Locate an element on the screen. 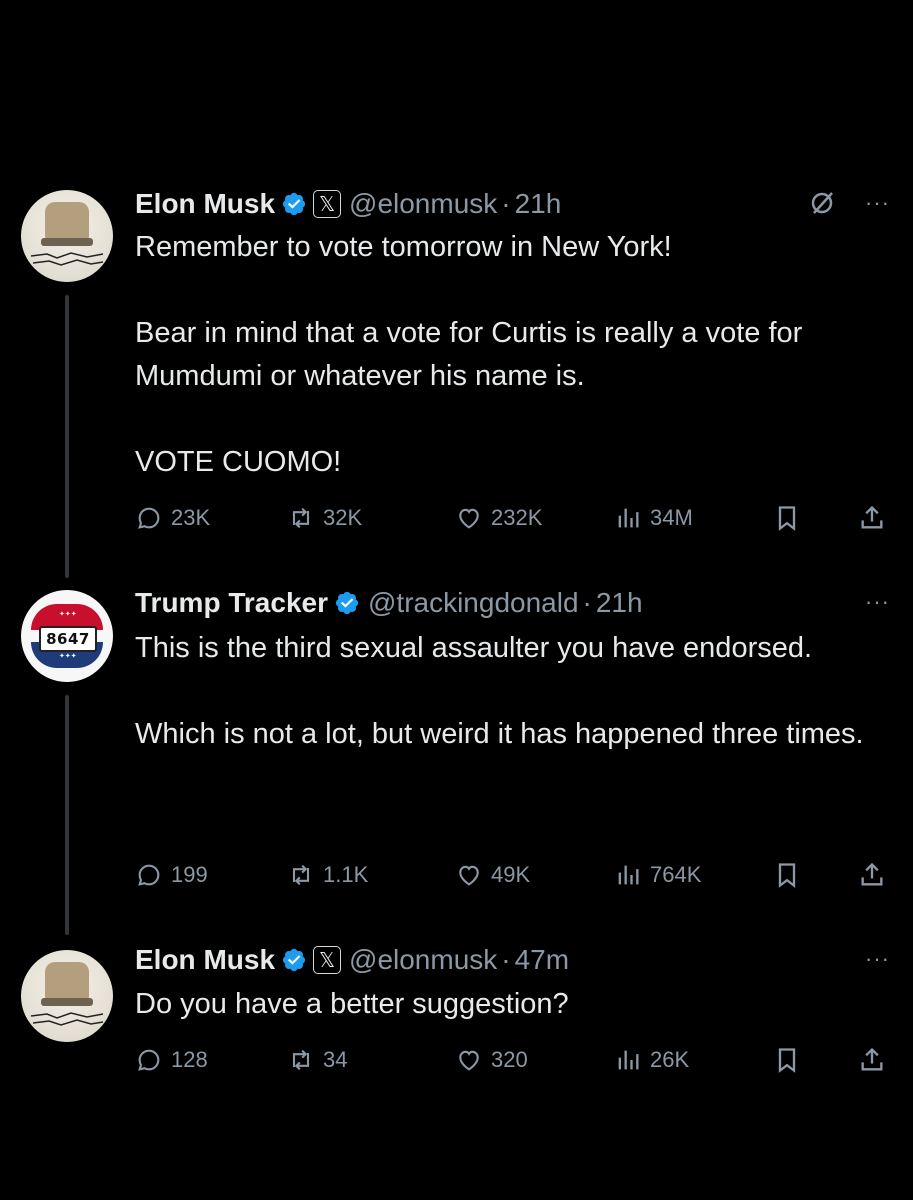  avatar: ✦✦✦ ✦✦✦ 8647 is located at coordinates (67, 636).